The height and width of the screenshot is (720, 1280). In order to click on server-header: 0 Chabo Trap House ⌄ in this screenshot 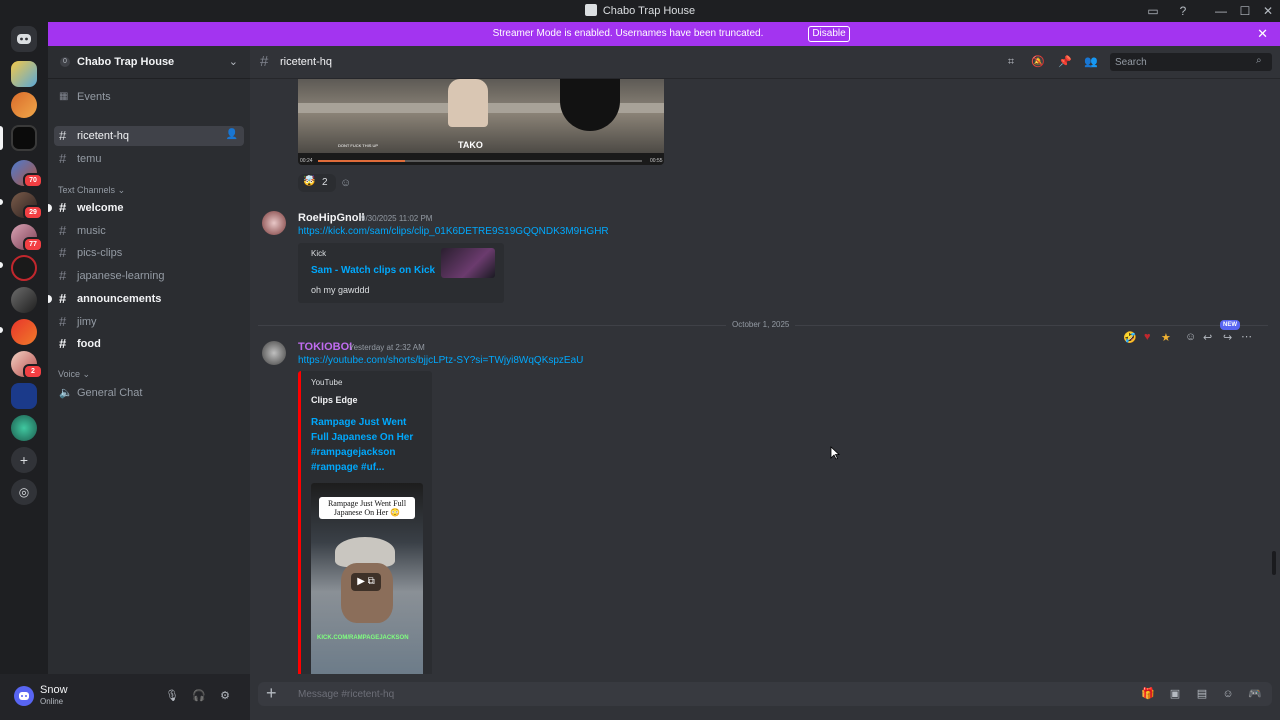, I will do `click(149, 62)`.